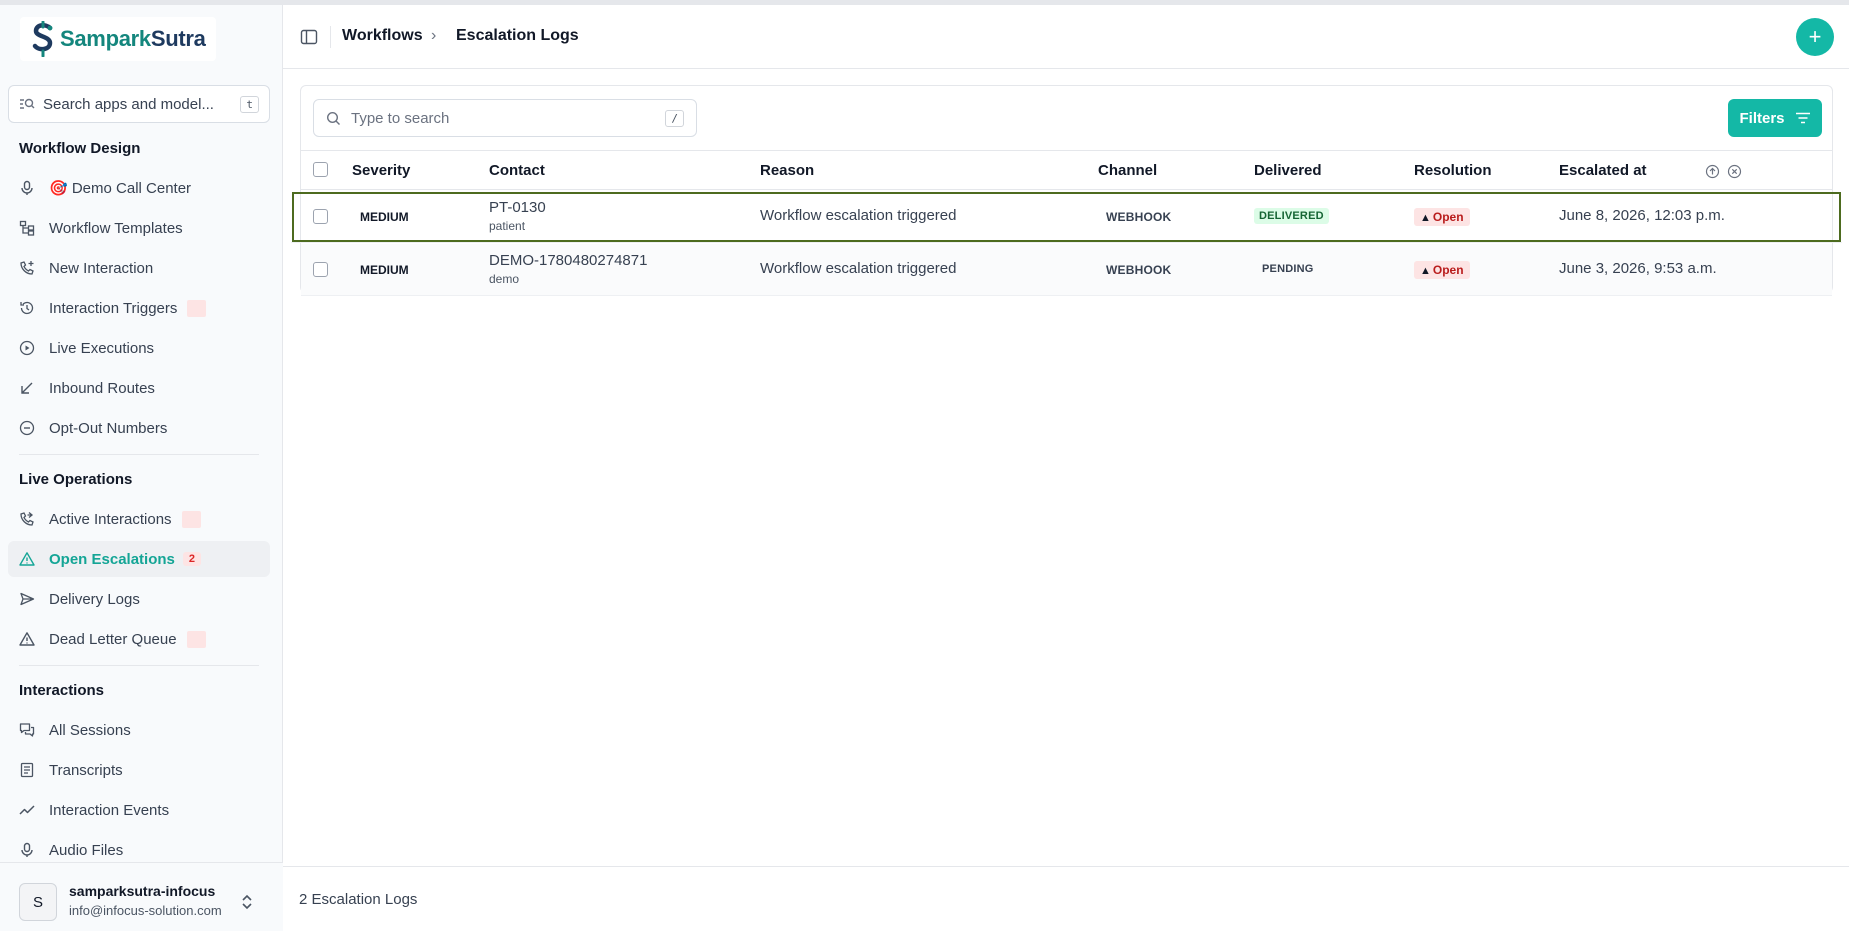 This screenshot has width=1849, height=931. Describe the element at coordinates (507, 226) in the screenshot. I see `contact-type: patient` at that location.